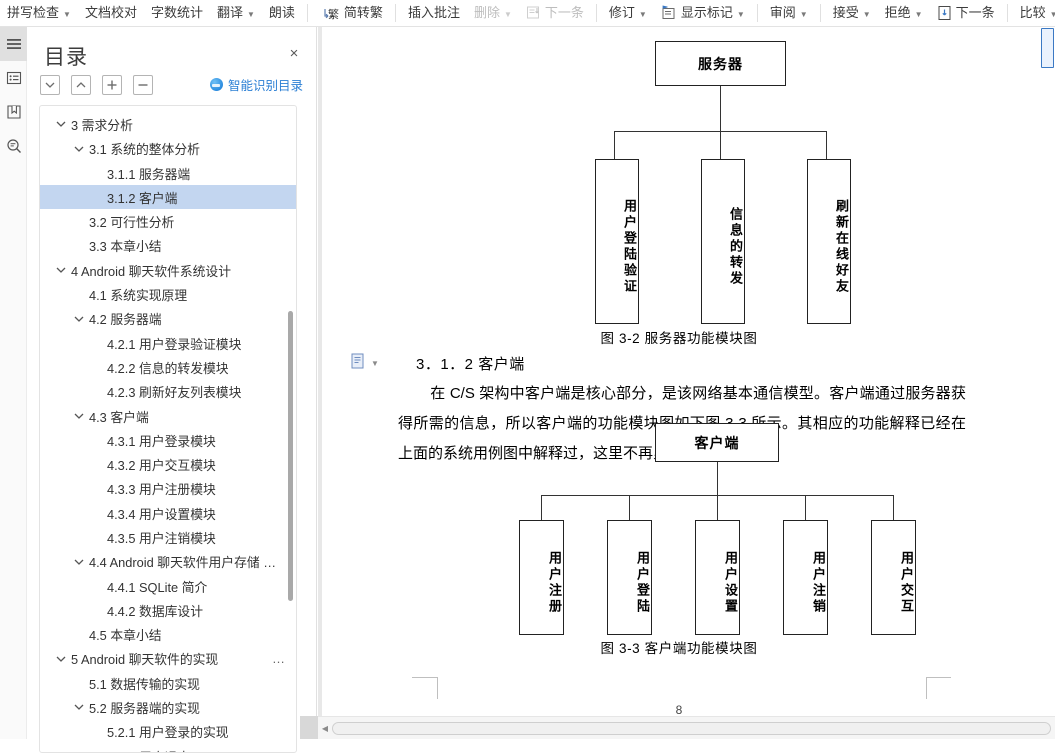 This screenshot has width=1055, height=753. What do you see at coordinates (155, 611) in the screenshot?
I see `toc-item-label: 4.4.2 数据库设计` at bounding box center [155, 611].